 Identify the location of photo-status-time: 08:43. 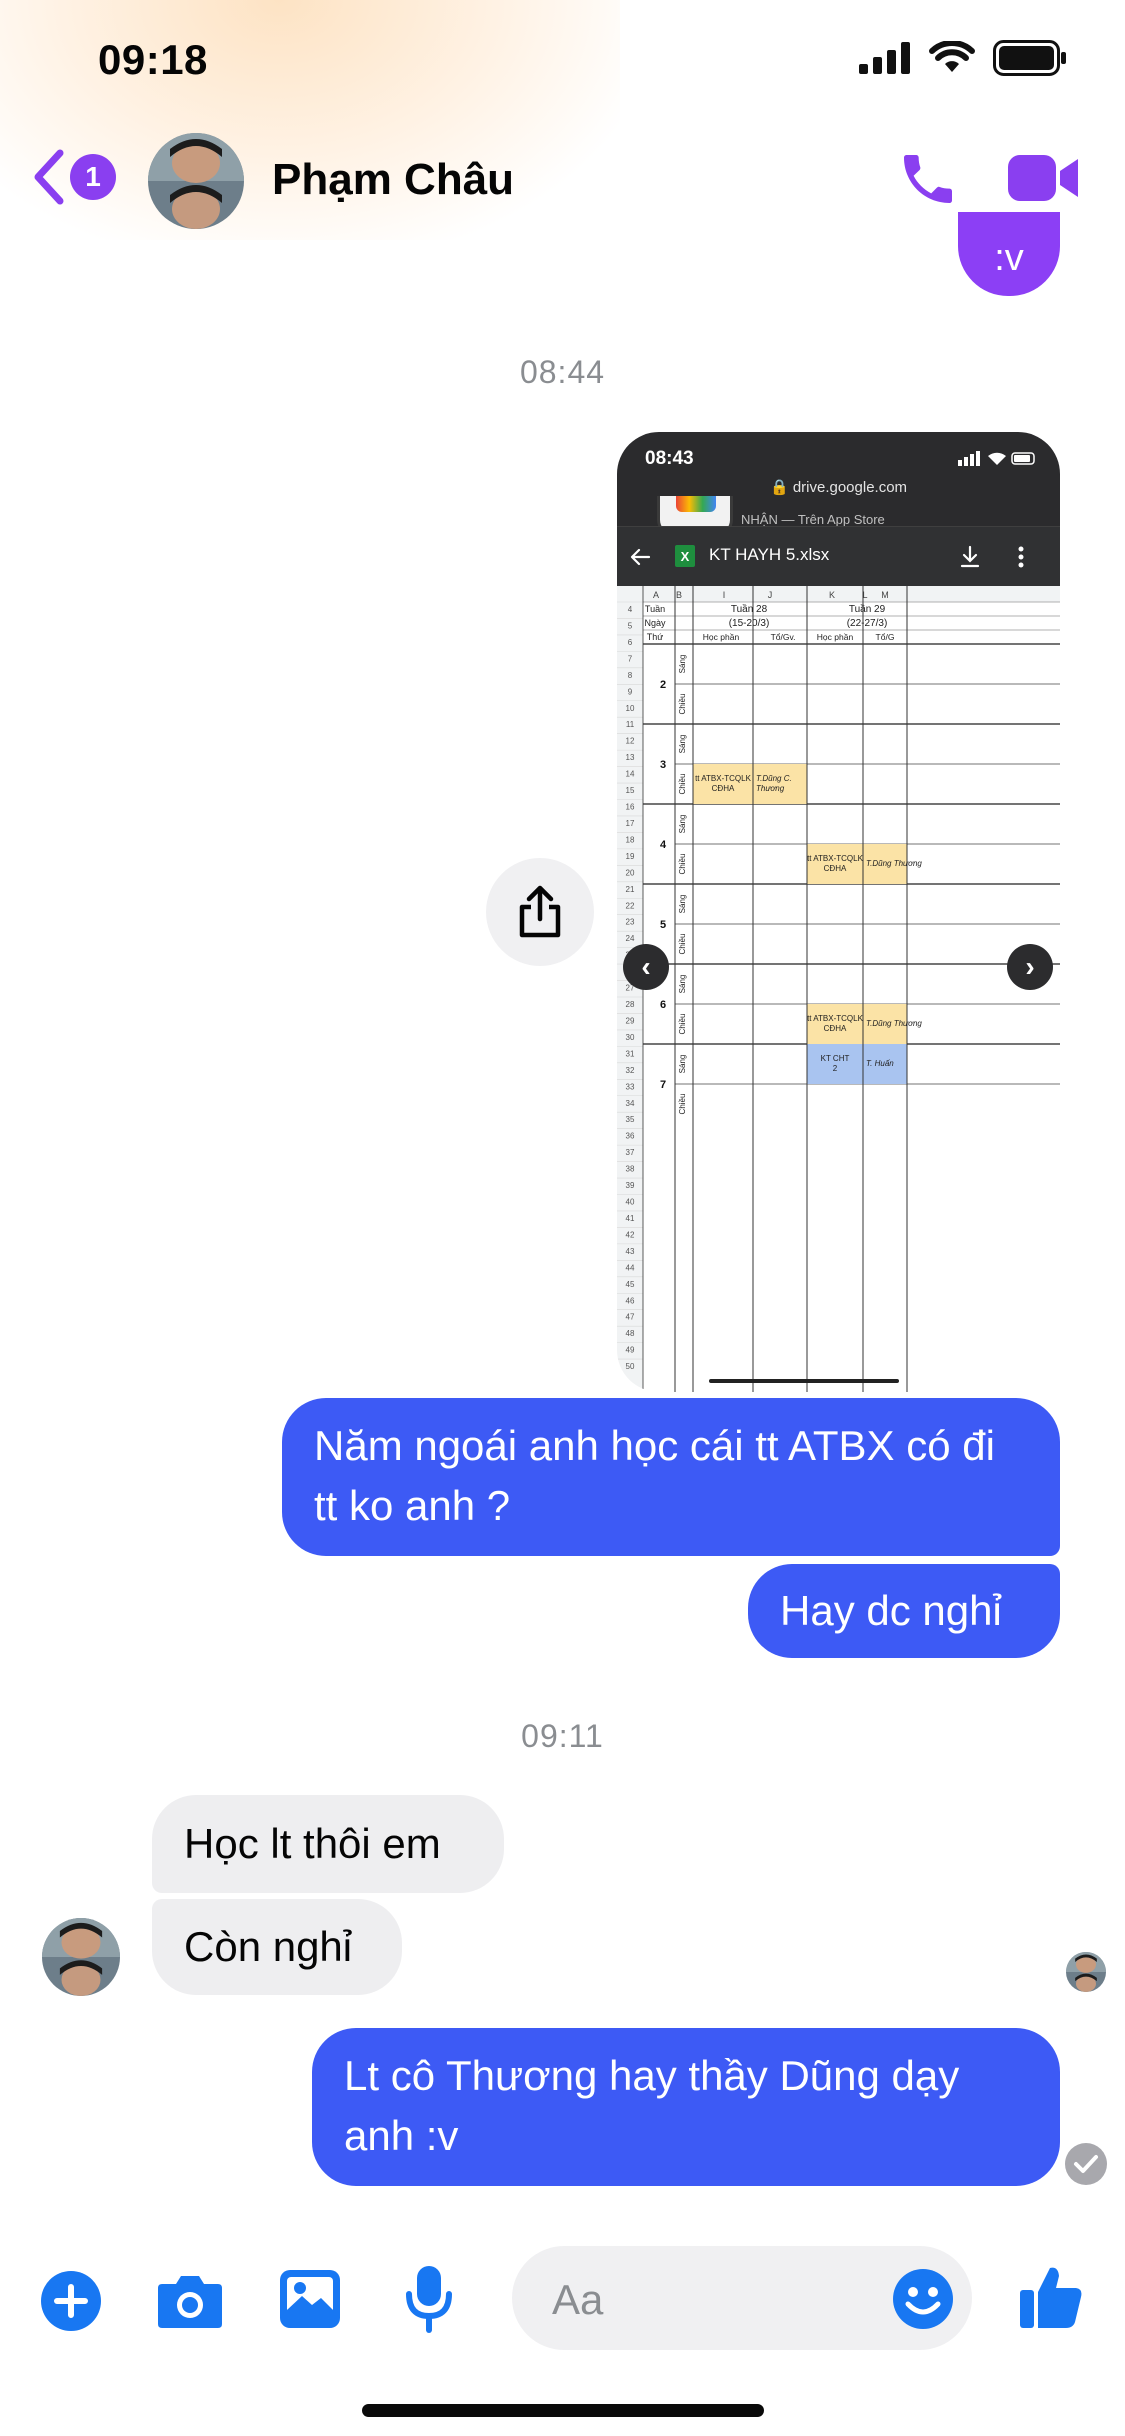
(669, 458).